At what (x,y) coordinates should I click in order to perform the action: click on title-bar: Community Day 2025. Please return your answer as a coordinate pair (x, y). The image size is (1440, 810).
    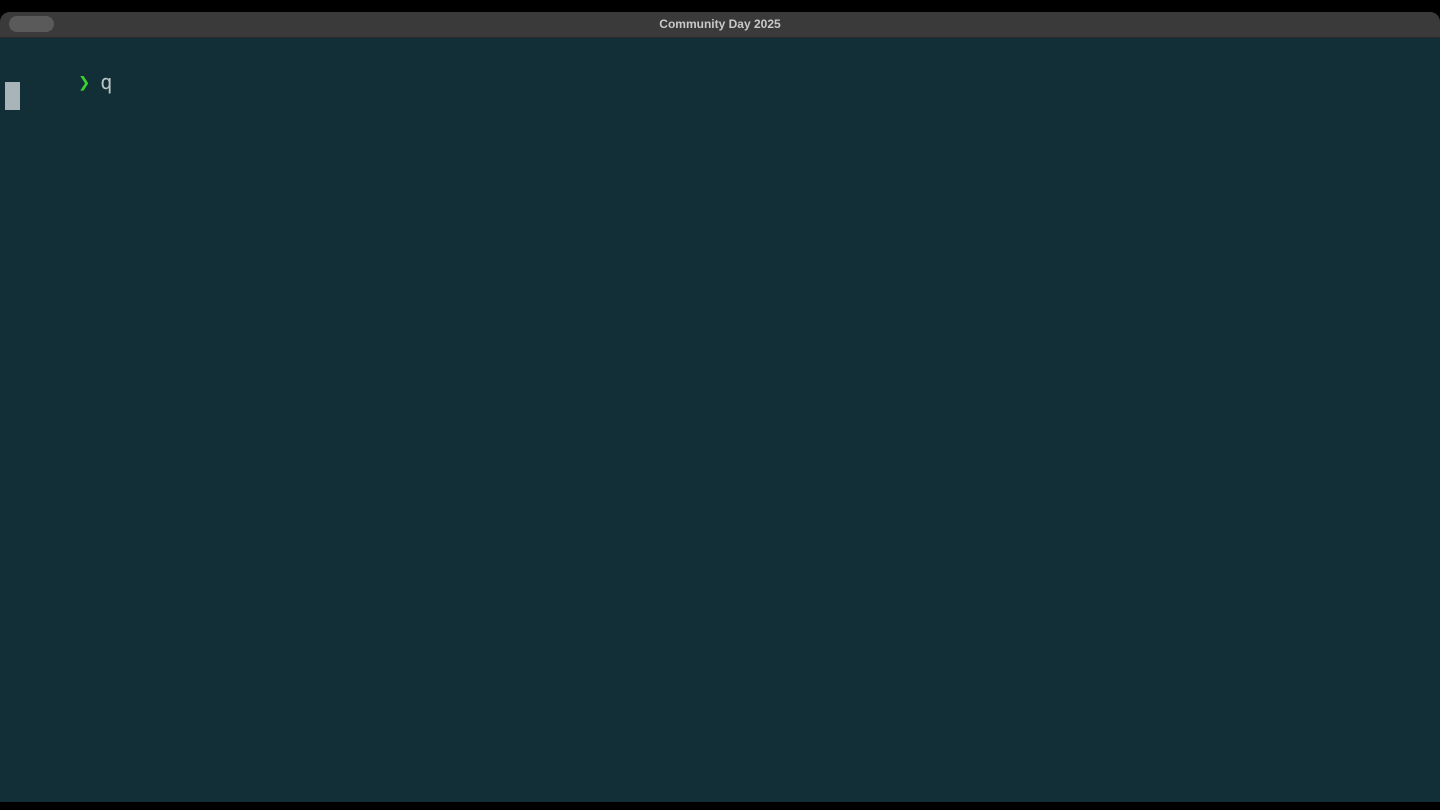
    Looking at the image, I should click on (720, 25).